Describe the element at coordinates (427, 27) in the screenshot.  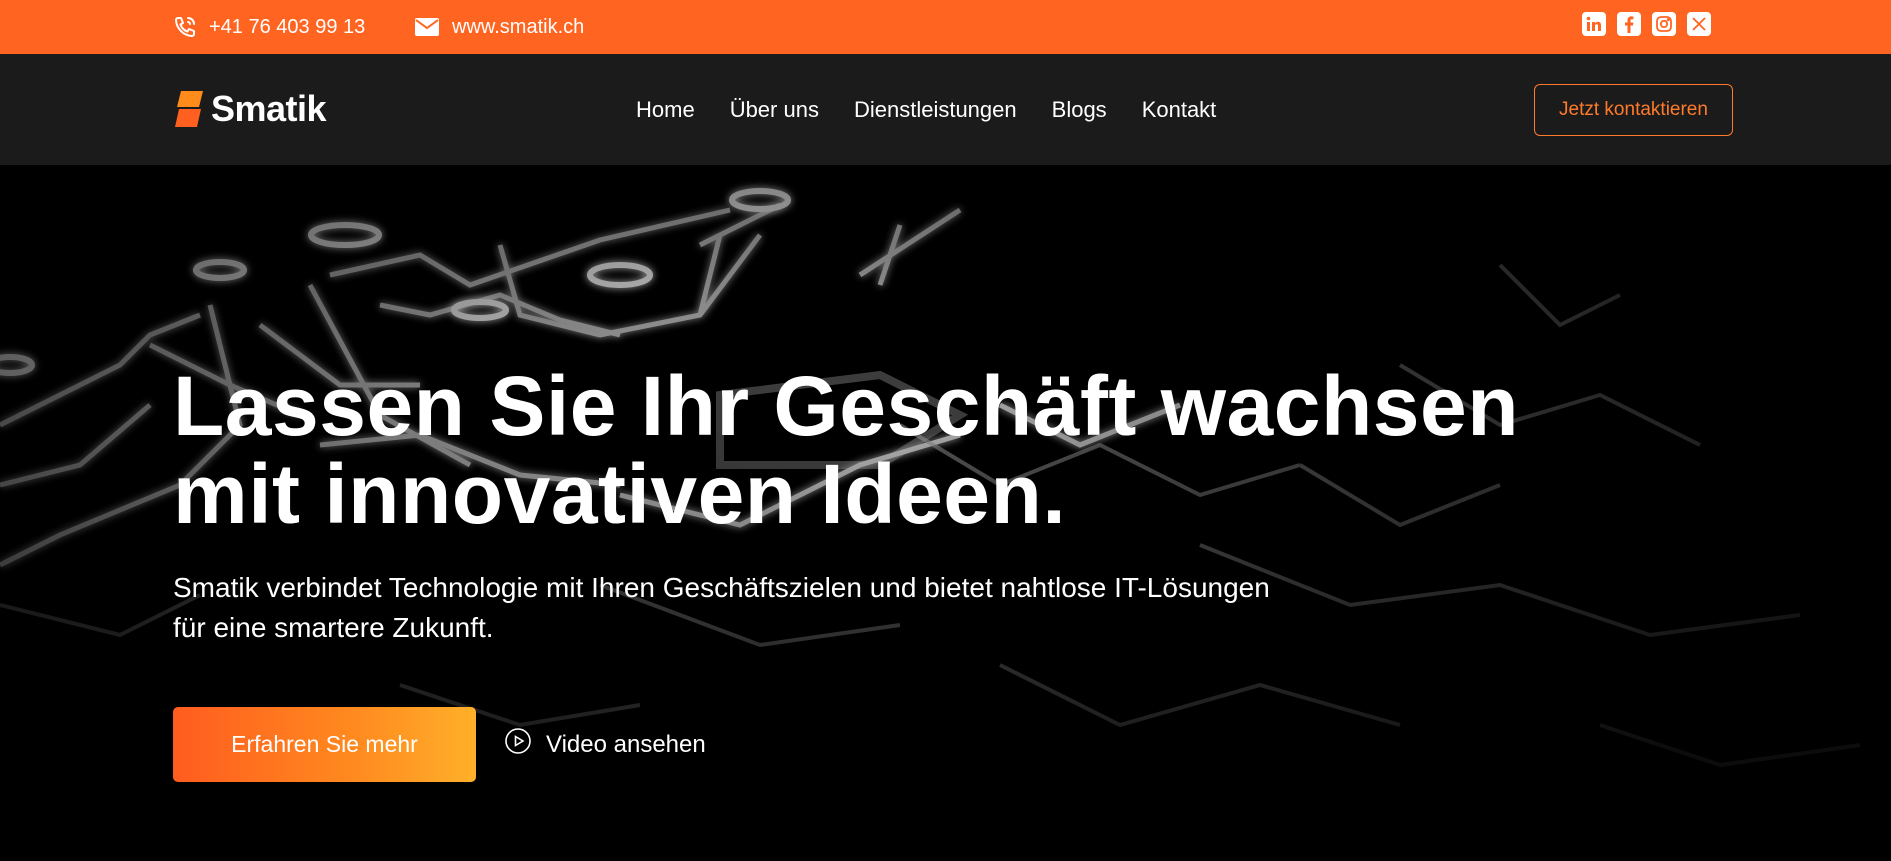
I see `email-icon` at that location.